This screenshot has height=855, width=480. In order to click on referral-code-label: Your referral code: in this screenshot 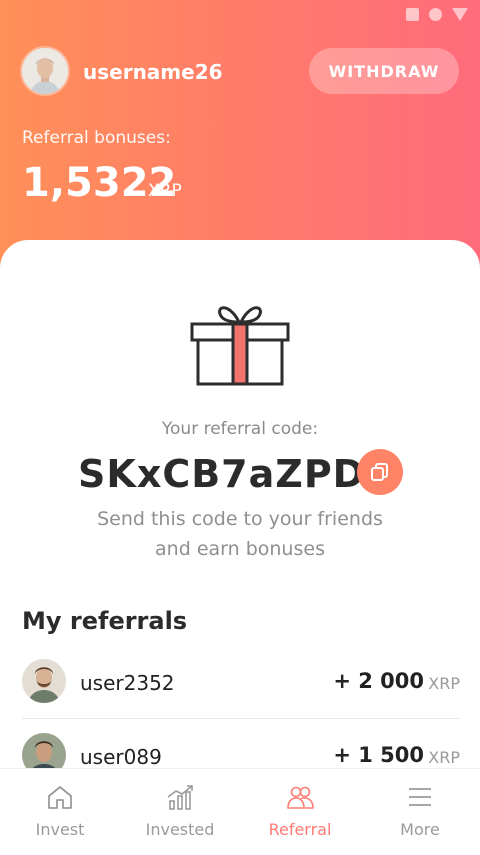, I will do `click(240, 429)`.